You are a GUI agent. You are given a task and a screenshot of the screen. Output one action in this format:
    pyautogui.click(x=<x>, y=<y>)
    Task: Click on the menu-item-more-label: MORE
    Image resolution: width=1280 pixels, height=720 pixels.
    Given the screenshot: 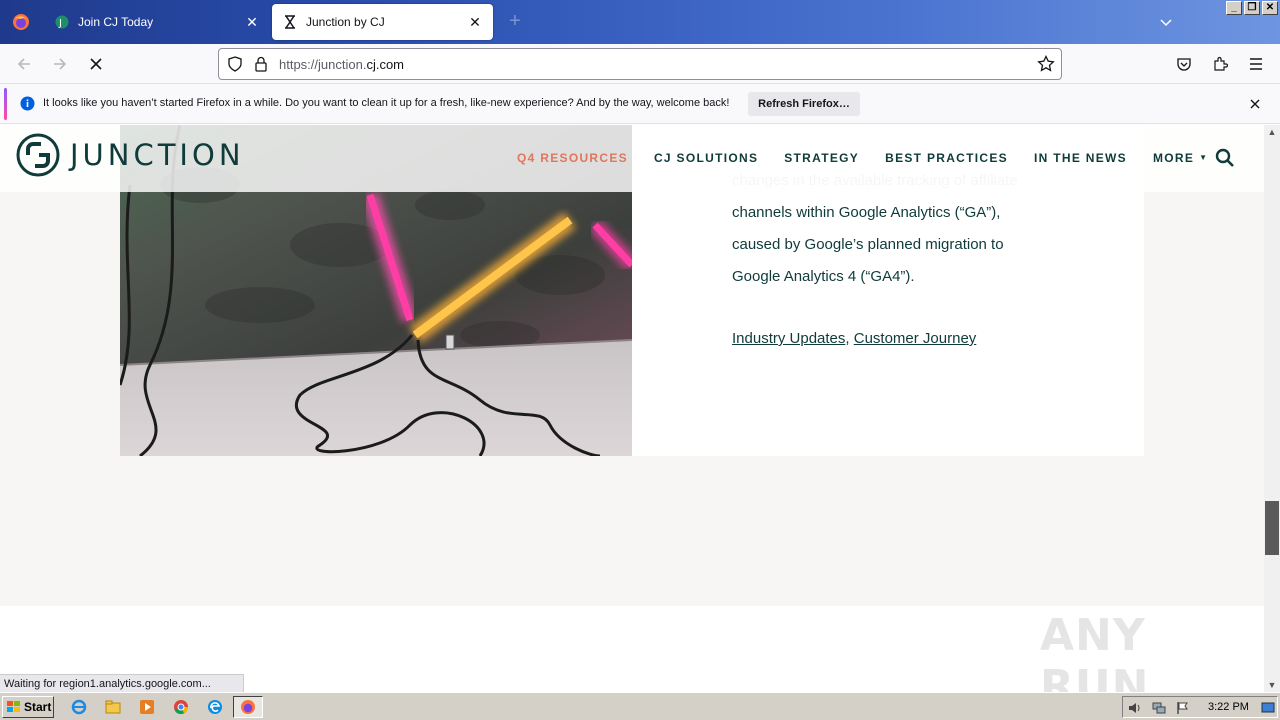 What is the action you would take?
    pyautogui.click(x=1173, y=158)
    